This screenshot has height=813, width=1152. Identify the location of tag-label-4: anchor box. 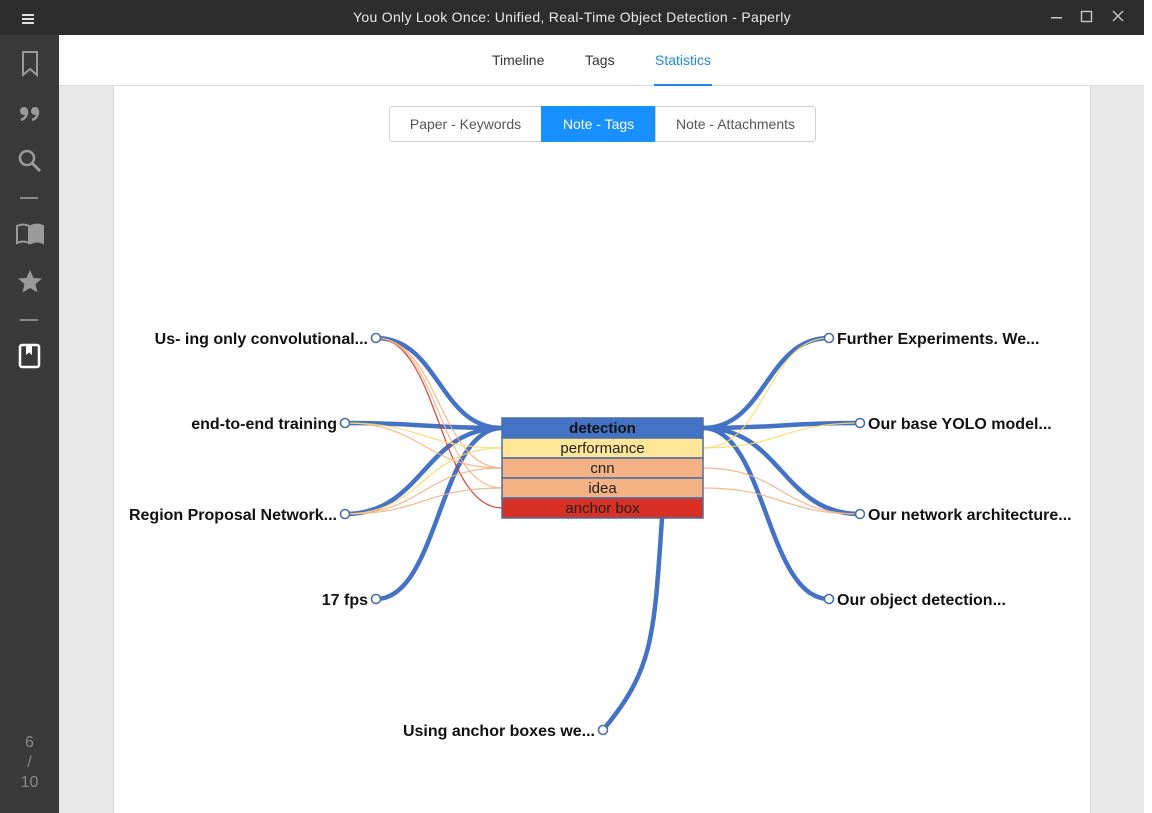
(602, 508).